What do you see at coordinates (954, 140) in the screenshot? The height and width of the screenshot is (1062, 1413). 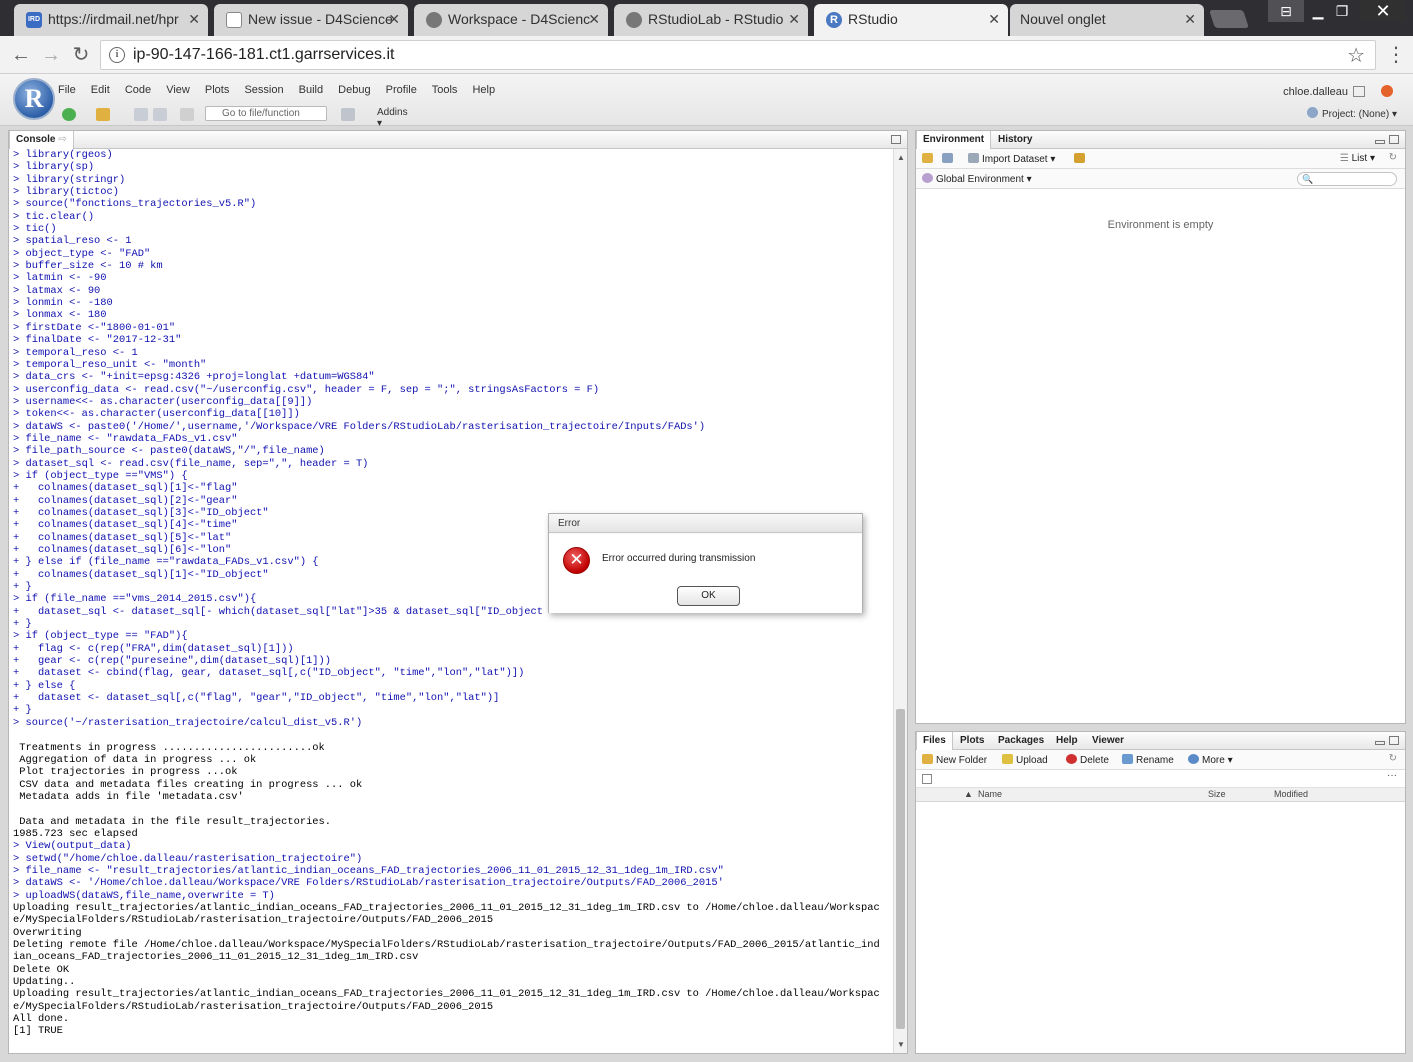 I see `tab-environment: Environment` at bounding box center [954, 140].